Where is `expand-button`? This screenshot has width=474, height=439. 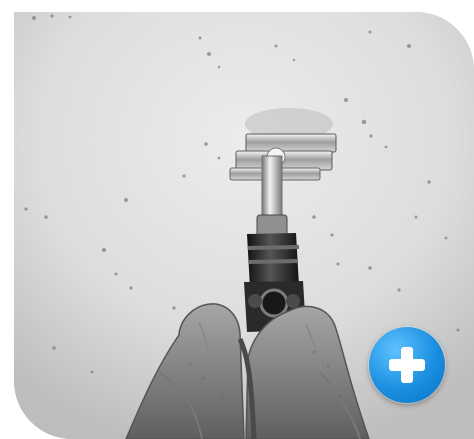
expand-button is located at coordinates (407, 365).